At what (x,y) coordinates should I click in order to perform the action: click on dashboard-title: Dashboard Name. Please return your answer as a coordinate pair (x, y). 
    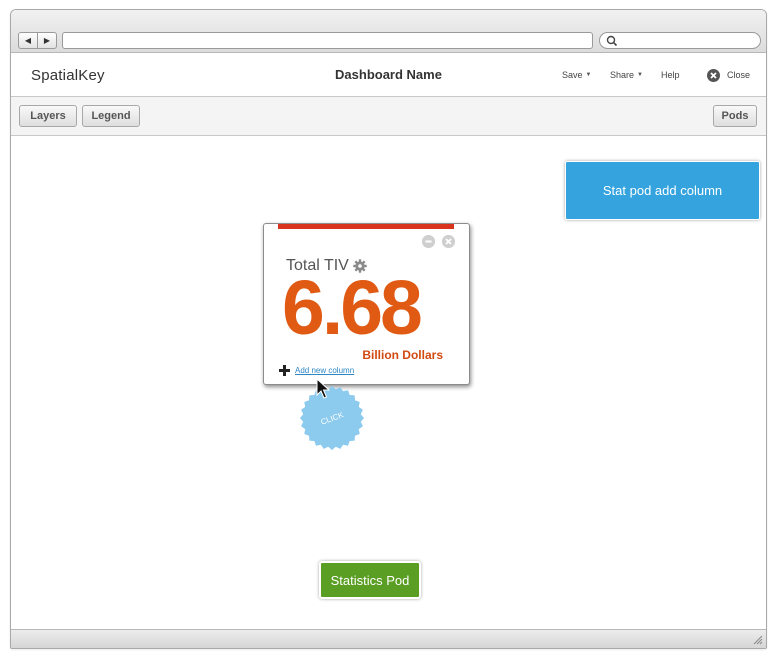
    Looking at the image, I should click on (388, 74).